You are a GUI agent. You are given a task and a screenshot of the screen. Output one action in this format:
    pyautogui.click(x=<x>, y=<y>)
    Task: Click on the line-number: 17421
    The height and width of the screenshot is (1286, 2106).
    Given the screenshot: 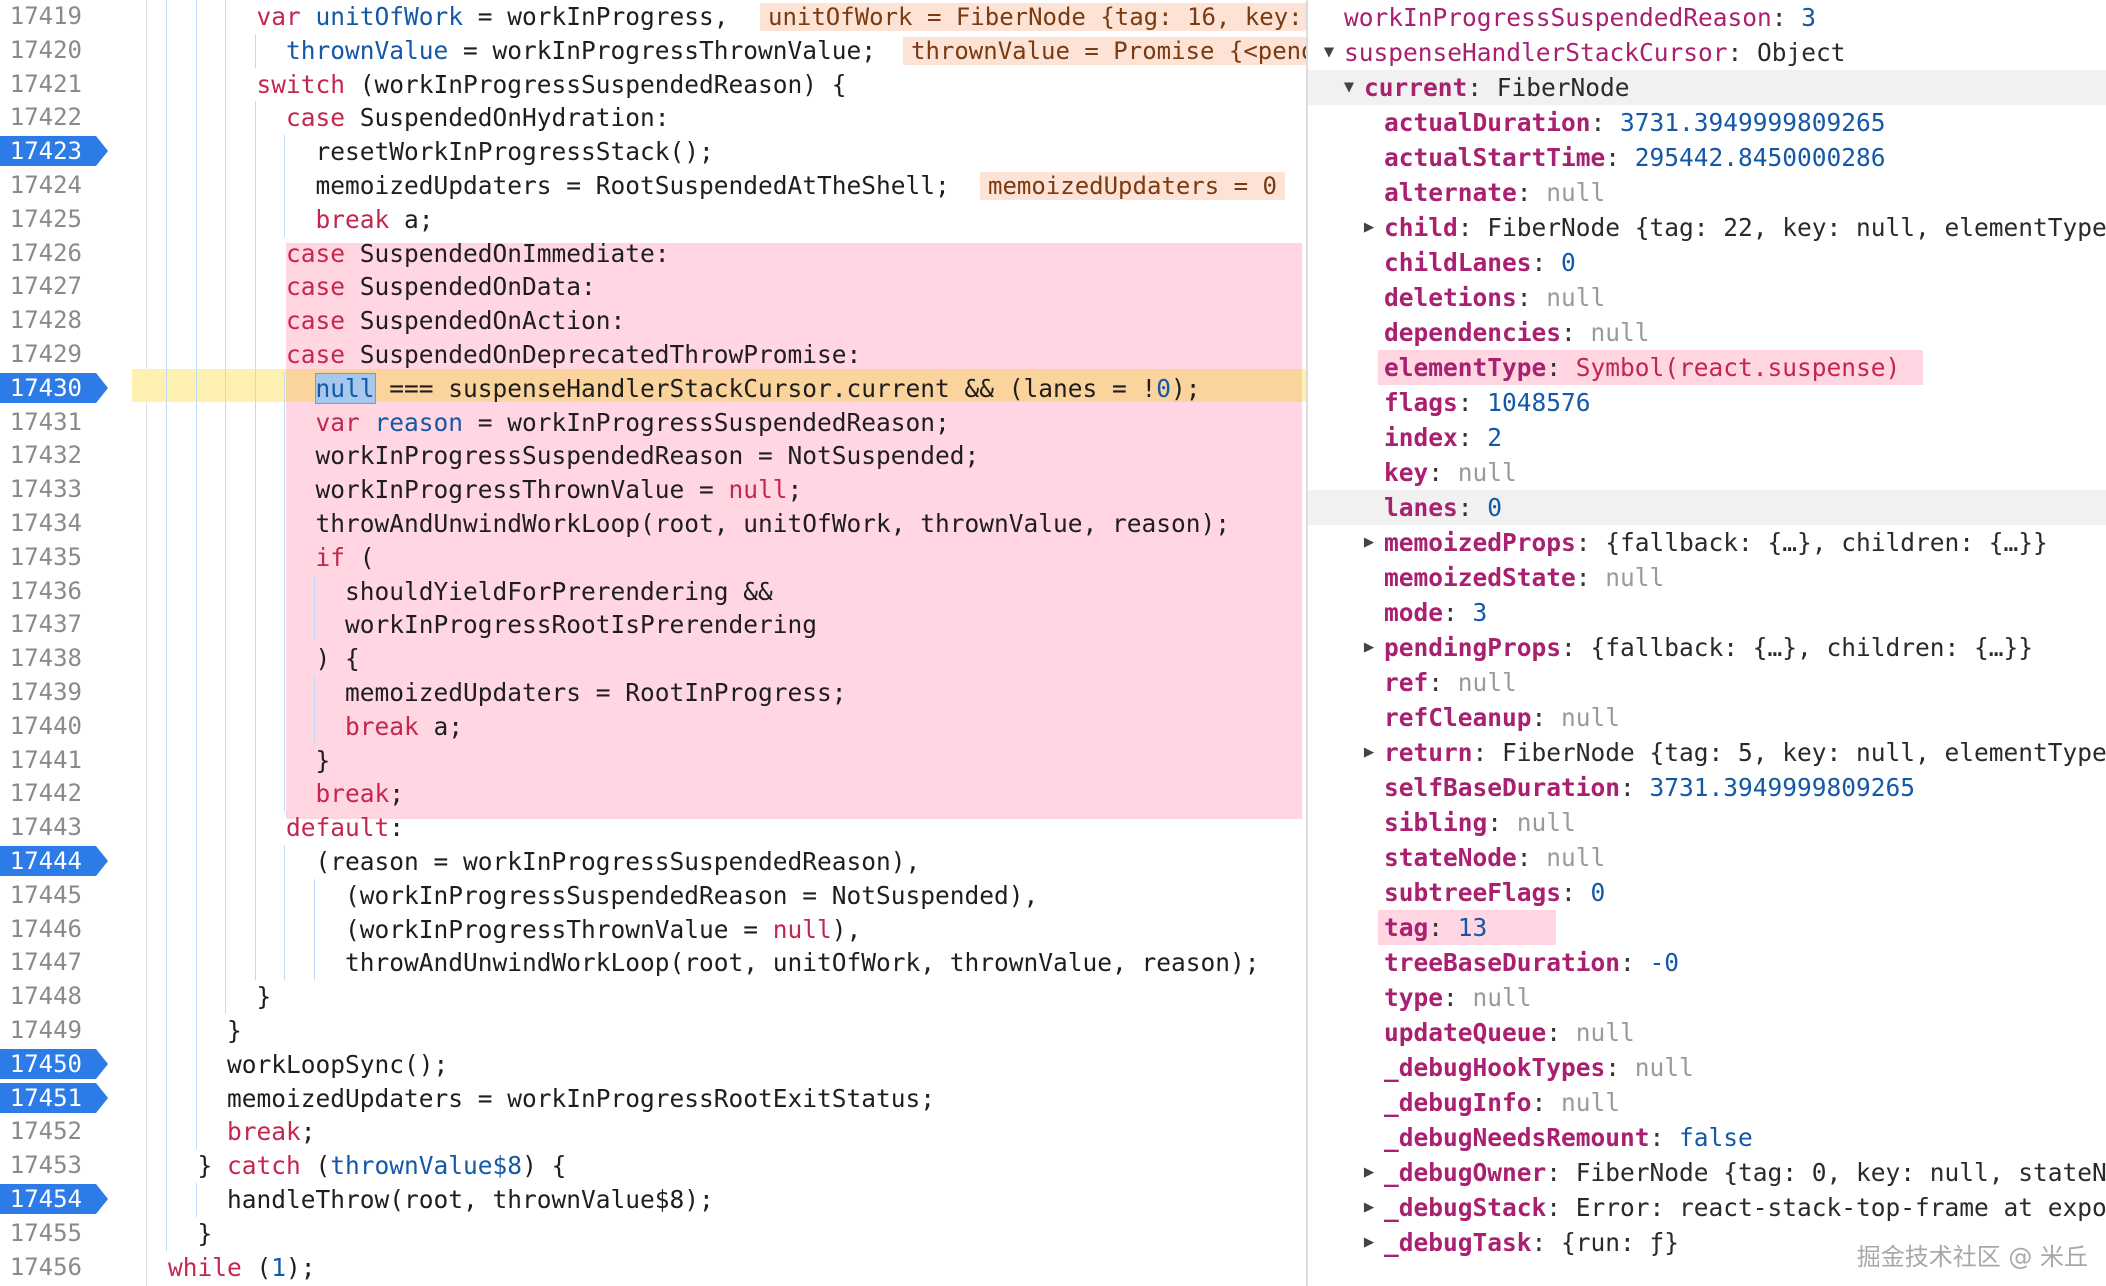 What is the action you would take?
    pyautogui.click(x=48, y=84)
    